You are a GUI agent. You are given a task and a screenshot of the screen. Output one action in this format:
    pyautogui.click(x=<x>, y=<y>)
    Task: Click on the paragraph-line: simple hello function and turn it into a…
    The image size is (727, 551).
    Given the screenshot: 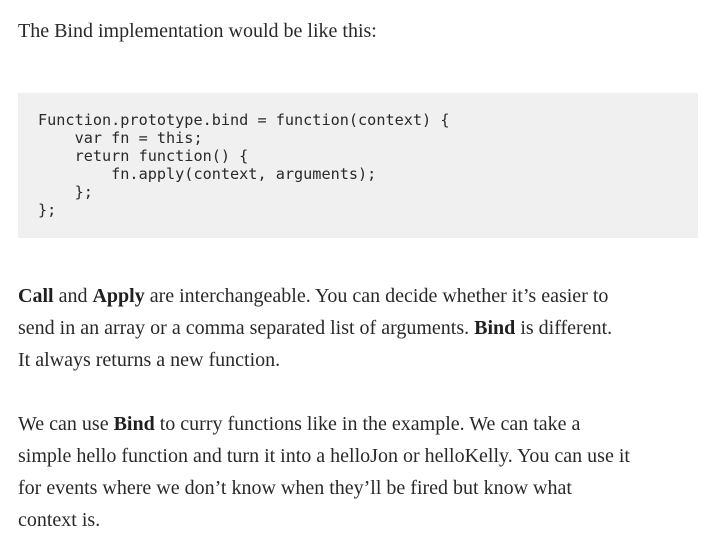 What is the action you would take?
    pyautogui.click(x=363, y=456)
    